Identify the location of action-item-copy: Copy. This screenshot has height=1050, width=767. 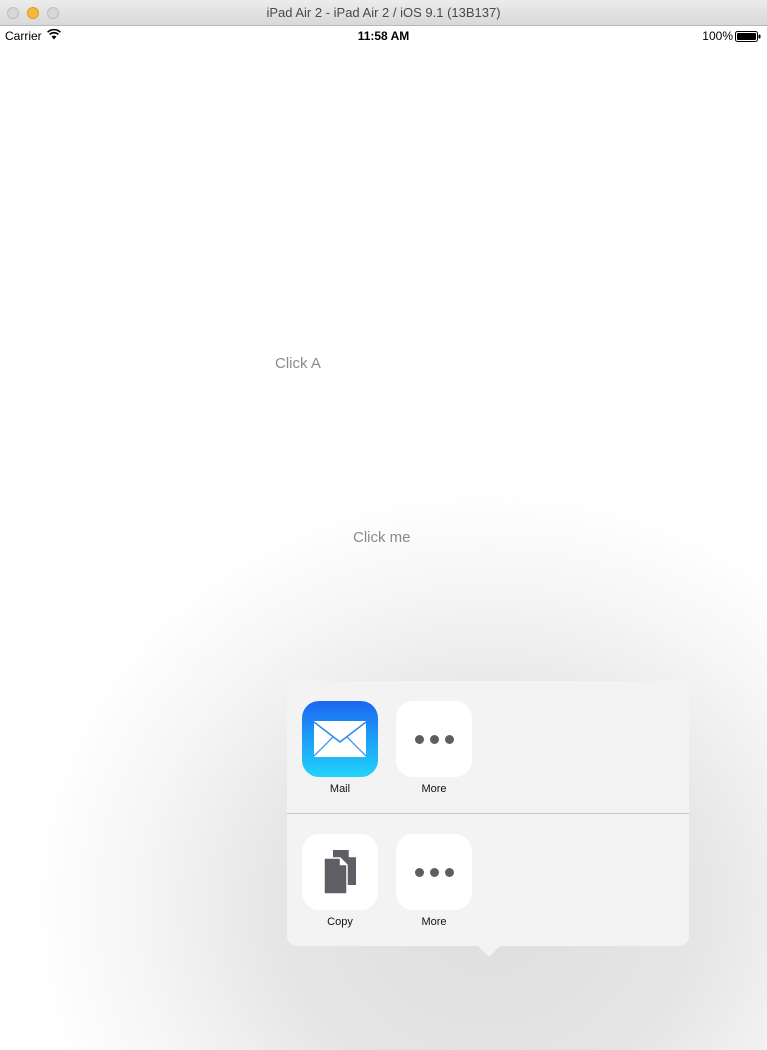
(340, 881).